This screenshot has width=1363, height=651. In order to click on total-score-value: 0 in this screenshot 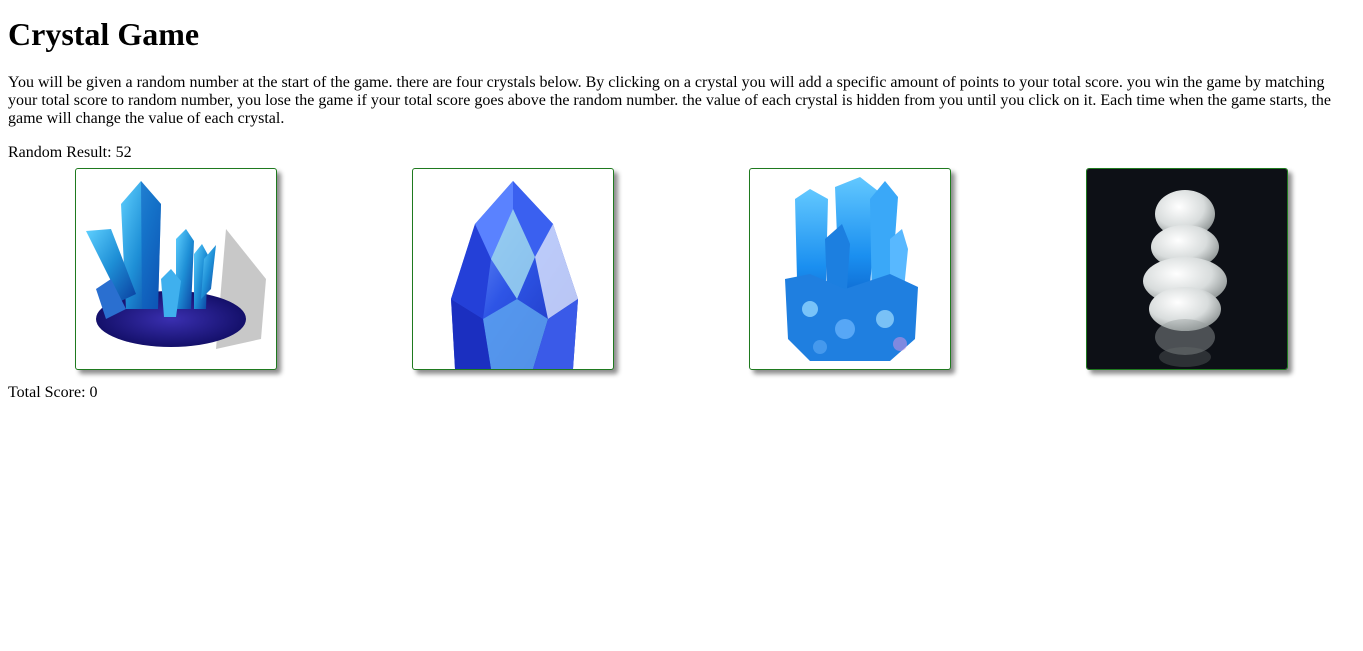, I will do `click(93, 392)`.